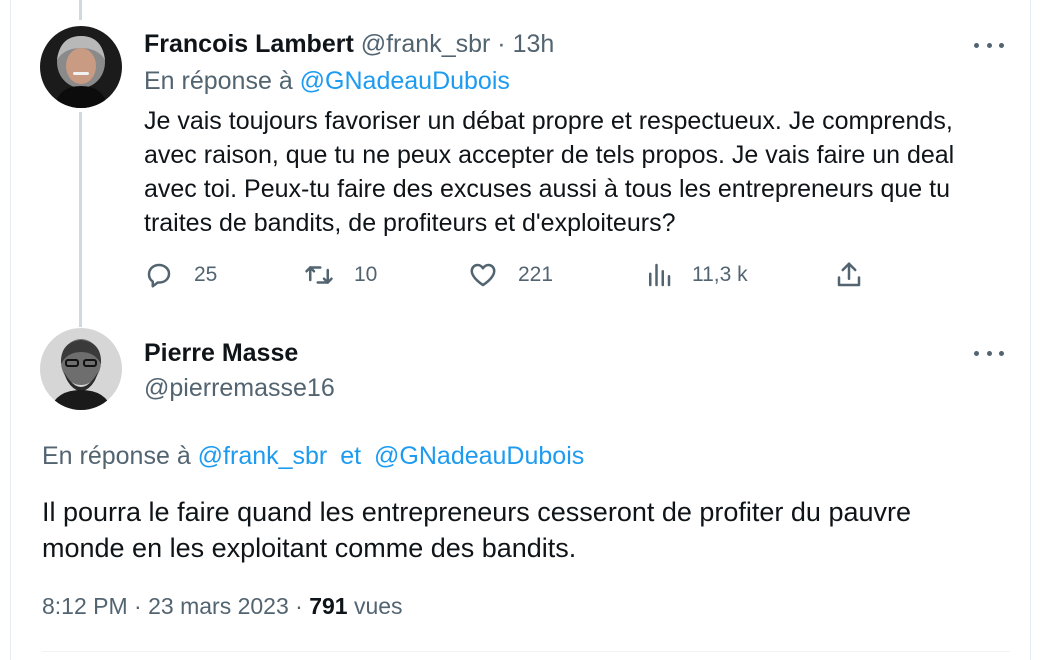  What do you see at coordinates (1030, 330) in the screenshot?
I see `column-border-right` at bounding box center [1030, 330].